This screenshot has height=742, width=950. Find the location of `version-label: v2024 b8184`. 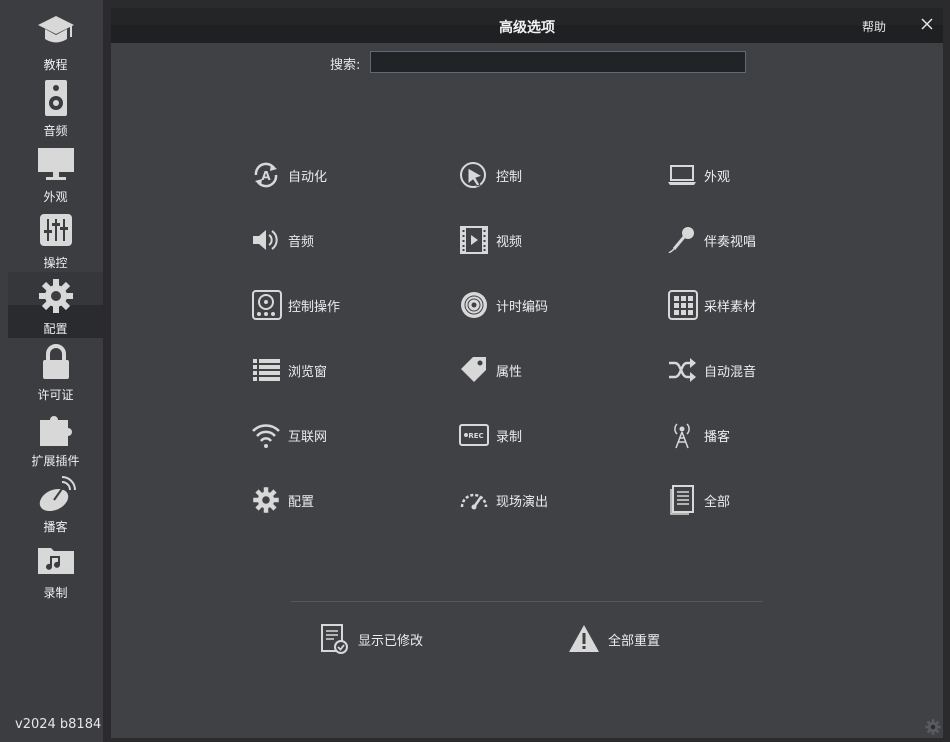

version-label: v2024 b8184 is located at coordinates (58, 724).